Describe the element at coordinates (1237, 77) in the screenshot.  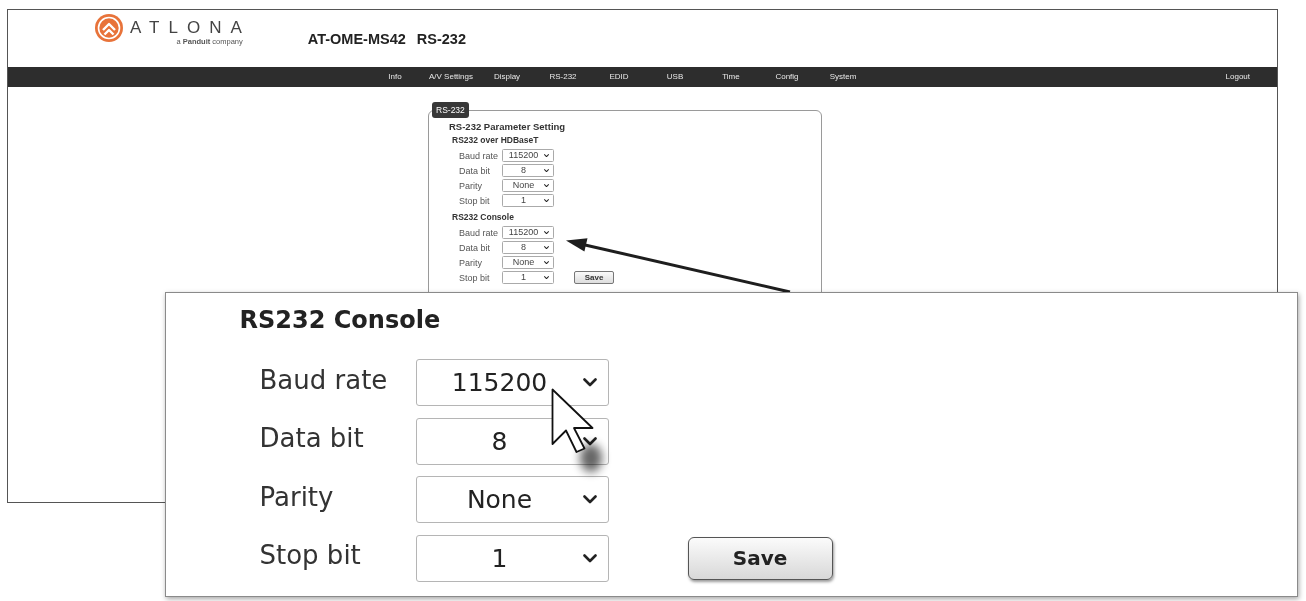
I see `logout-link: Logout` at that location.